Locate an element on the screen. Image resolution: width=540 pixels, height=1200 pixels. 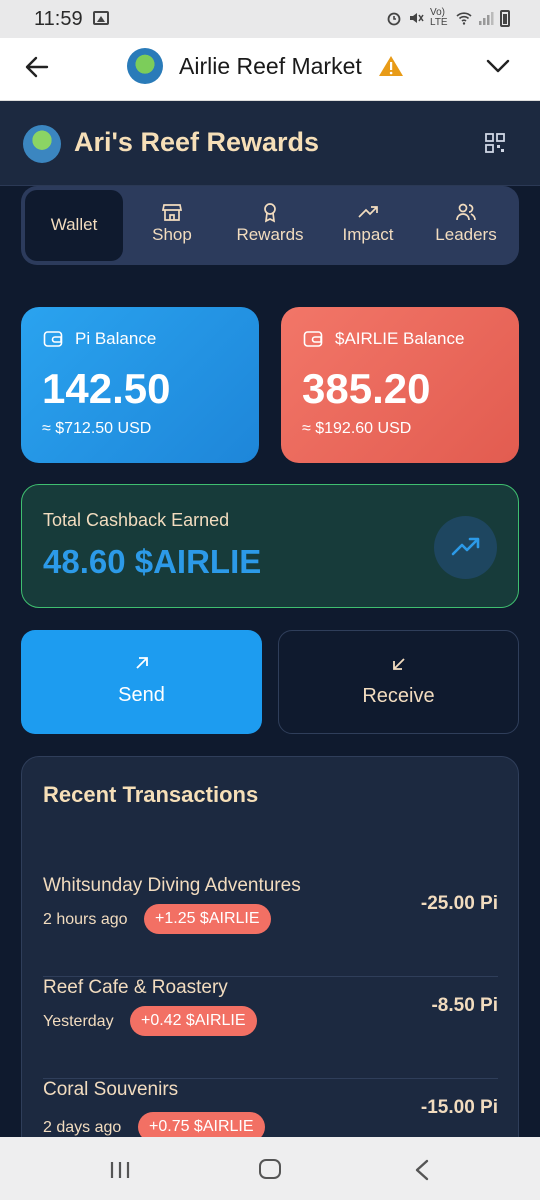
network-label: Vo) LTE is located at coordinates (439, 17).